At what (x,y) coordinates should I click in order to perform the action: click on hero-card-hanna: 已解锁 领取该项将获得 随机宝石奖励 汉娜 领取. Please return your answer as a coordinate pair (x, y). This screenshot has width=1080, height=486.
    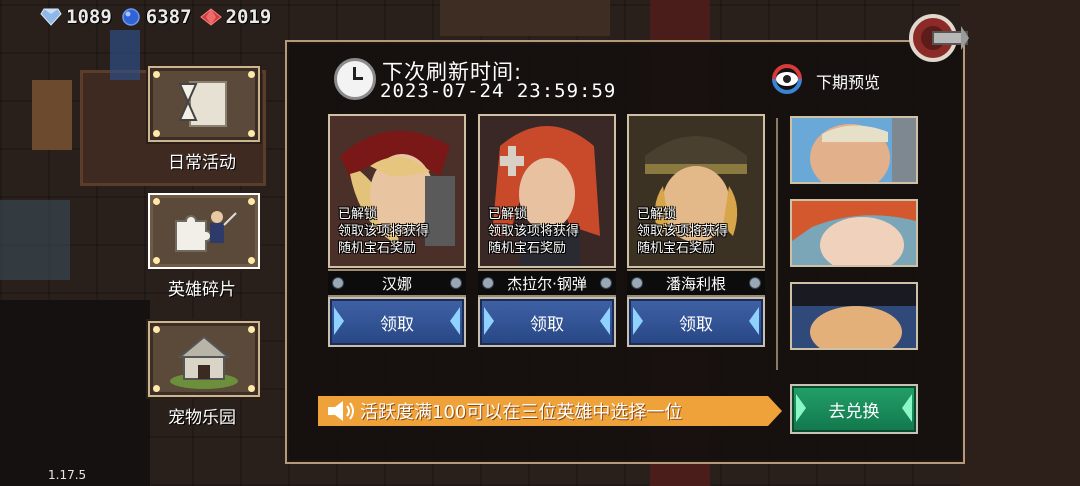
    Looking at the image, I should click on (397, 233).